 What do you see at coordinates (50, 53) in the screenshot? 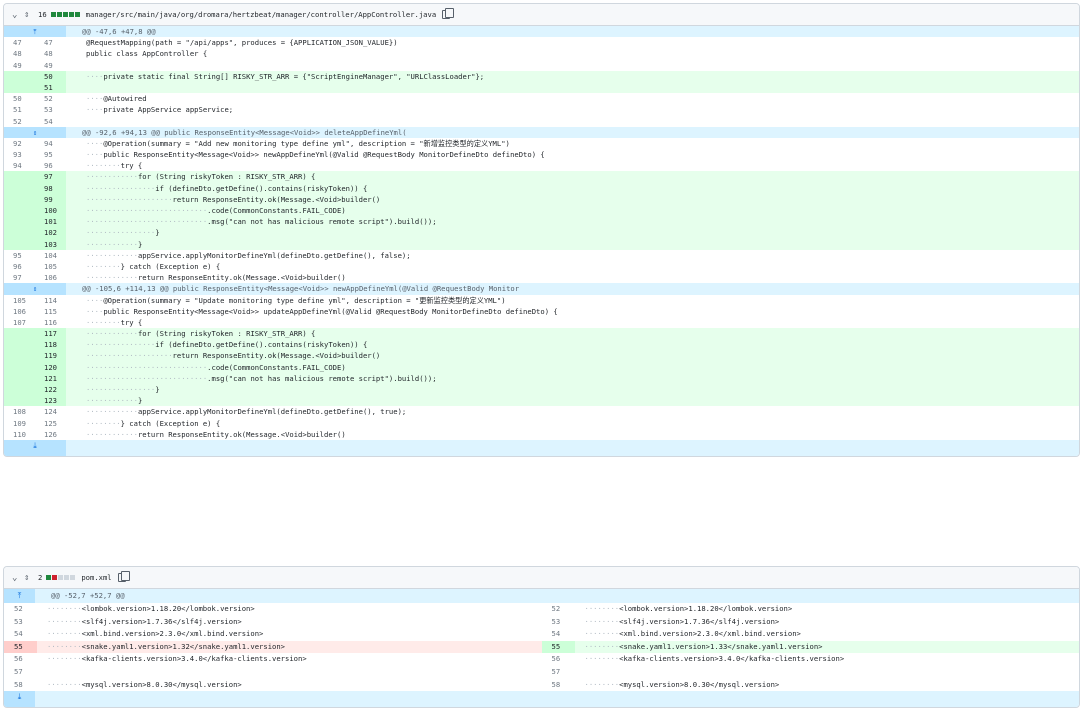
I see `new-line-number: 48` at bounding box center [50, 53].